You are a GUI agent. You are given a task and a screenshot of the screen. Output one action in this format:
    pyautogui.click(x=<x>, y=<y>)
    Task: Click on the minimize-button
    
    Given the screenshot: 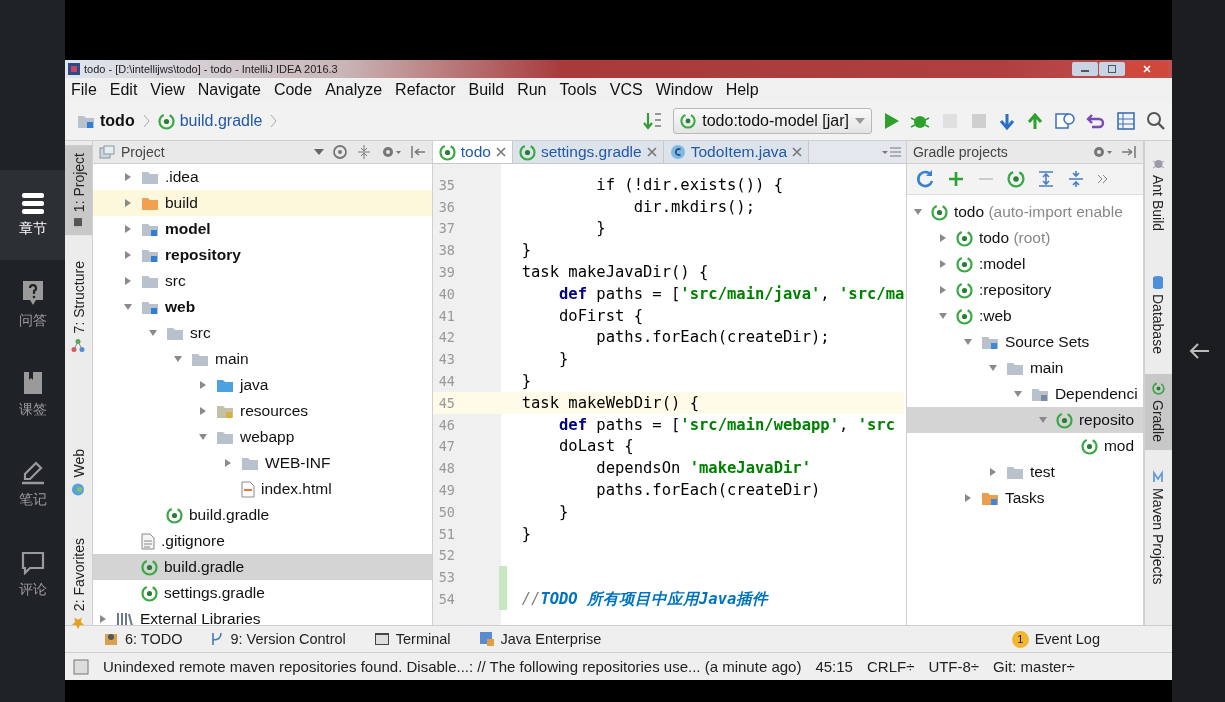 What is the action you would take?
    pyautogui.click(x=1085, y=69)
    